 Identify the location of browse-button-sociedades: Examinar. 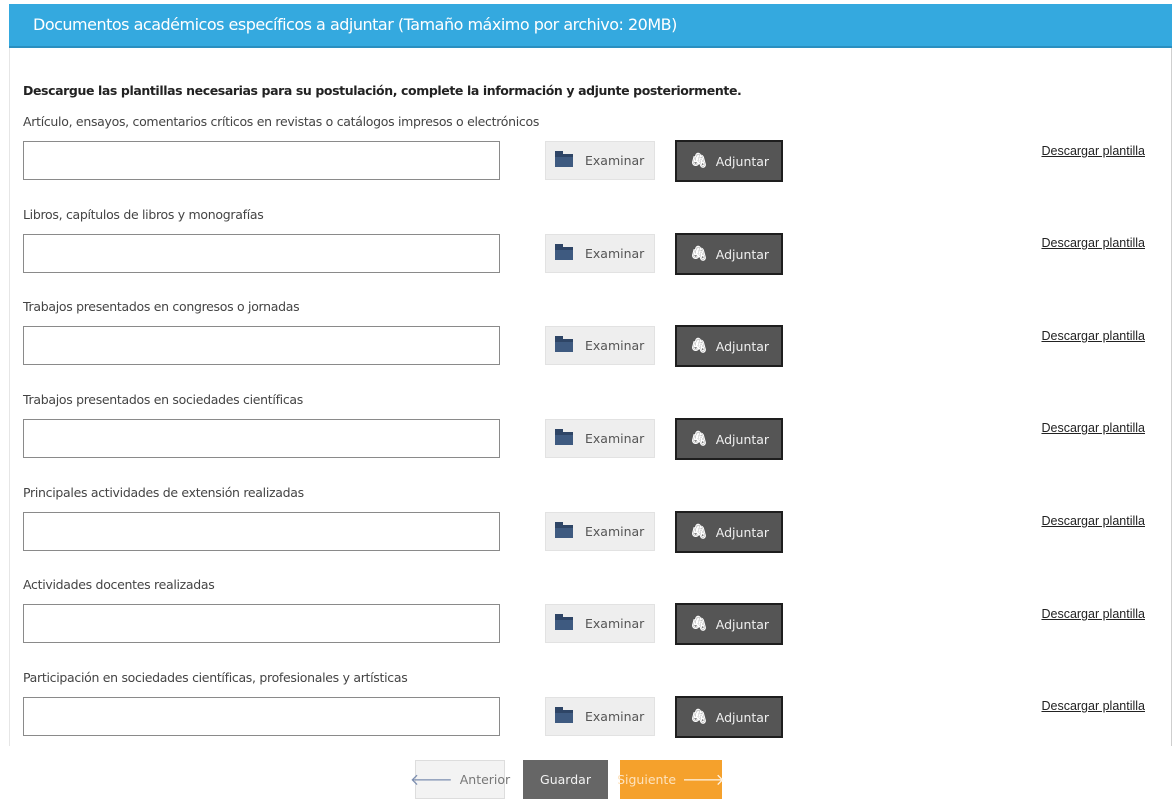
(600, 438).